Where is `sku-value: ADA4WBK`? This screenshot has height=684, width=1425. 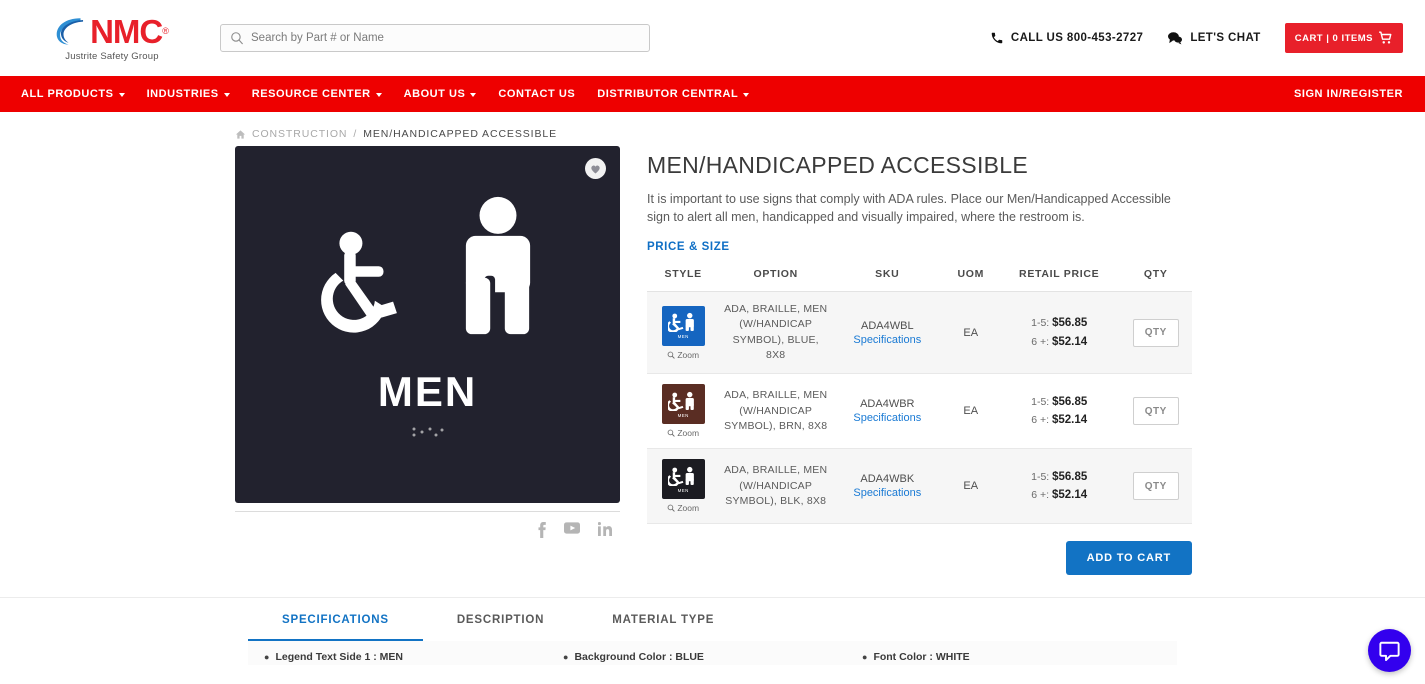
sku-value: ADA4WBK is located at coordinates (887, 479).